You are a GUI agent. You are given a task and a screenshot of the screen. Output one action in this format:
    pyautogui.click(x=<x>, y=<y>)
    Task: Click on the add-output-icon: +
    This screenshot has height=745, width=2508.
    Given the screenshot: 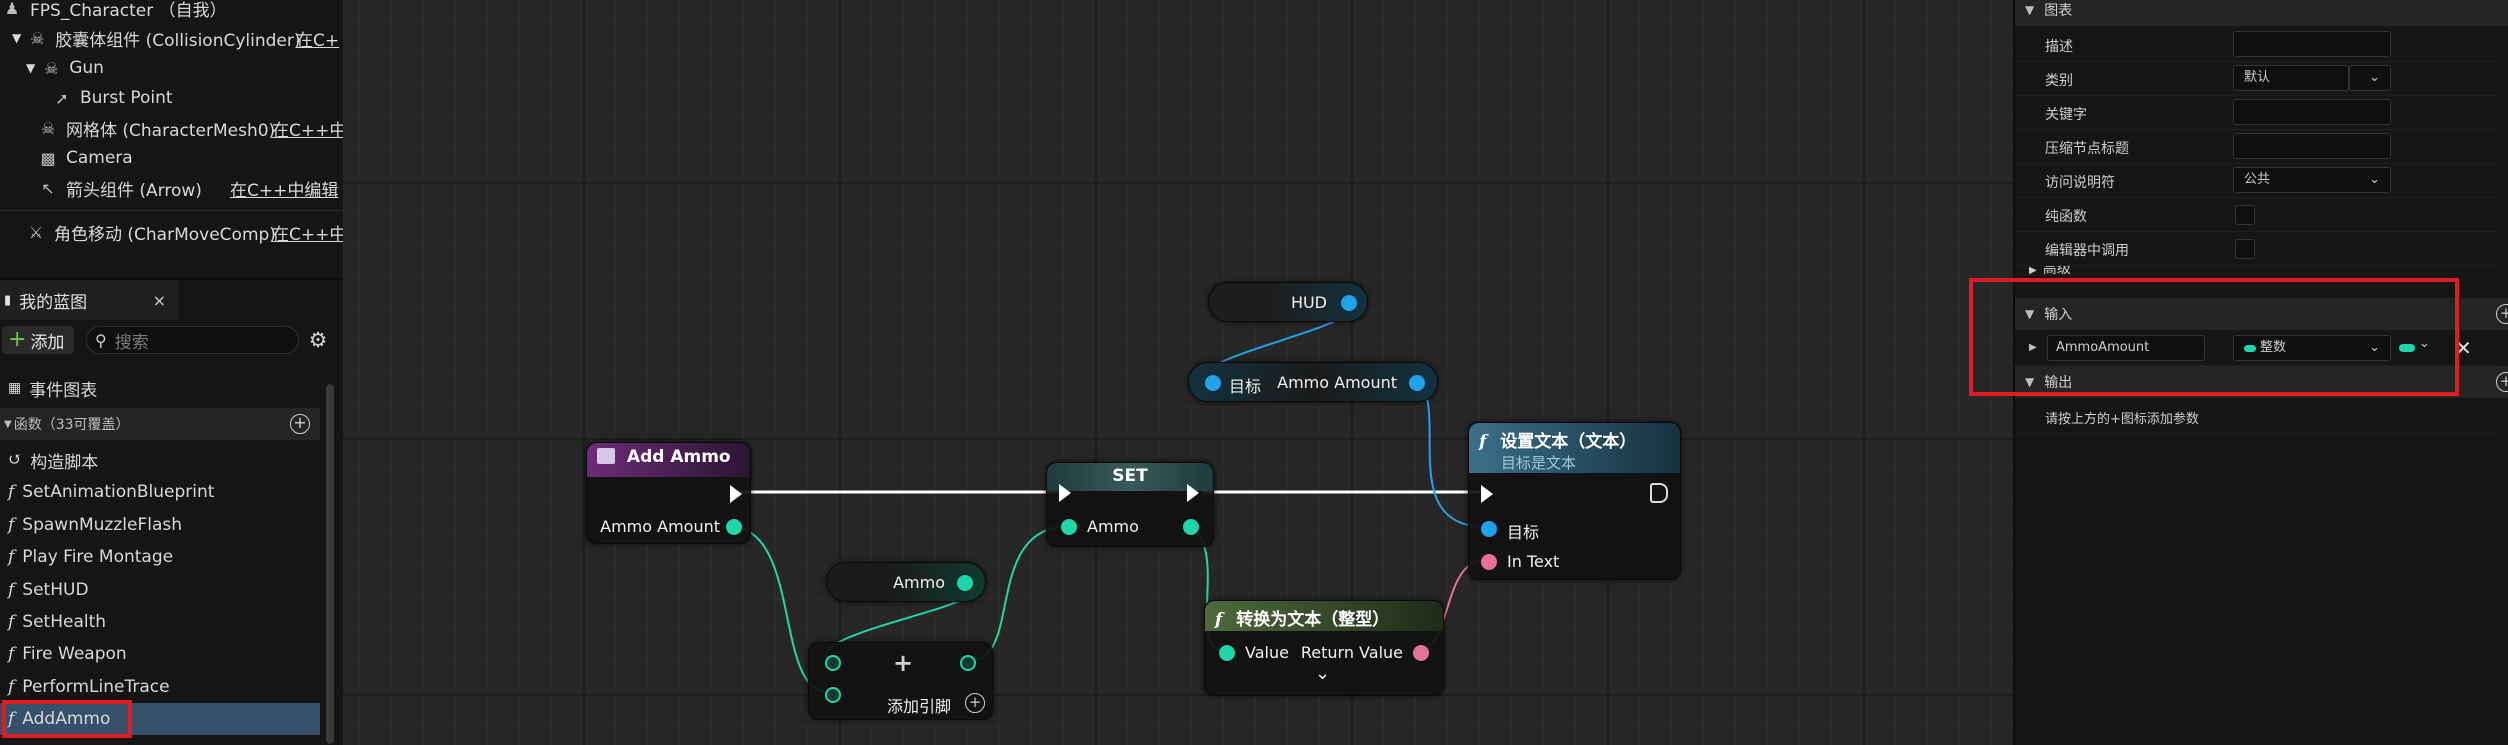 What is the action you would take?
    pyautogui.click(x=2502, y=382)
    